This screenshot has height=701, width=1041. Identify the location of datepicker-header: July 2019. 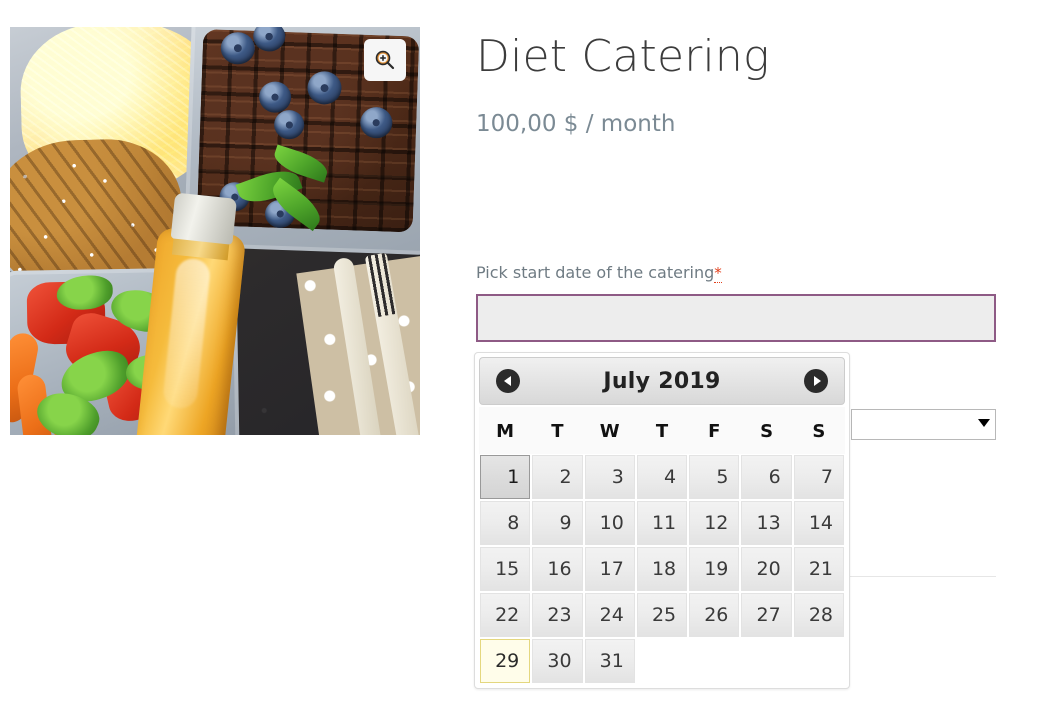
(662, 381).